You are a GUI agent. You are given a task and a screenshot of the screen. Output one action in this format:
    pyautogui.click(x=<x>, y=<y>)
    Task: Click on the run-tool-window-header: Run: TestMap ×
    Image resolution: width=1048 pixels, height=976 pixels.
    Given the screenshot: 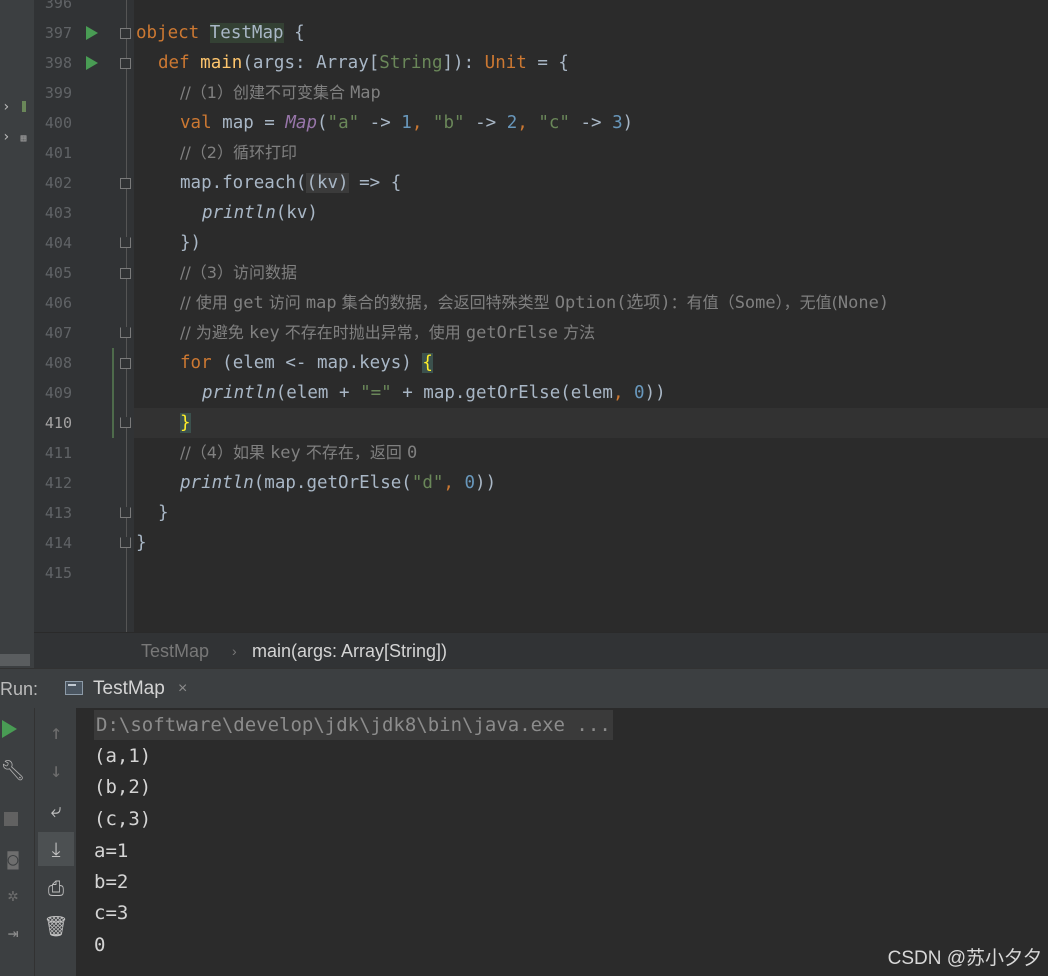 What is the action you would take?
    pyautogui.click(x=524, y=688)
    